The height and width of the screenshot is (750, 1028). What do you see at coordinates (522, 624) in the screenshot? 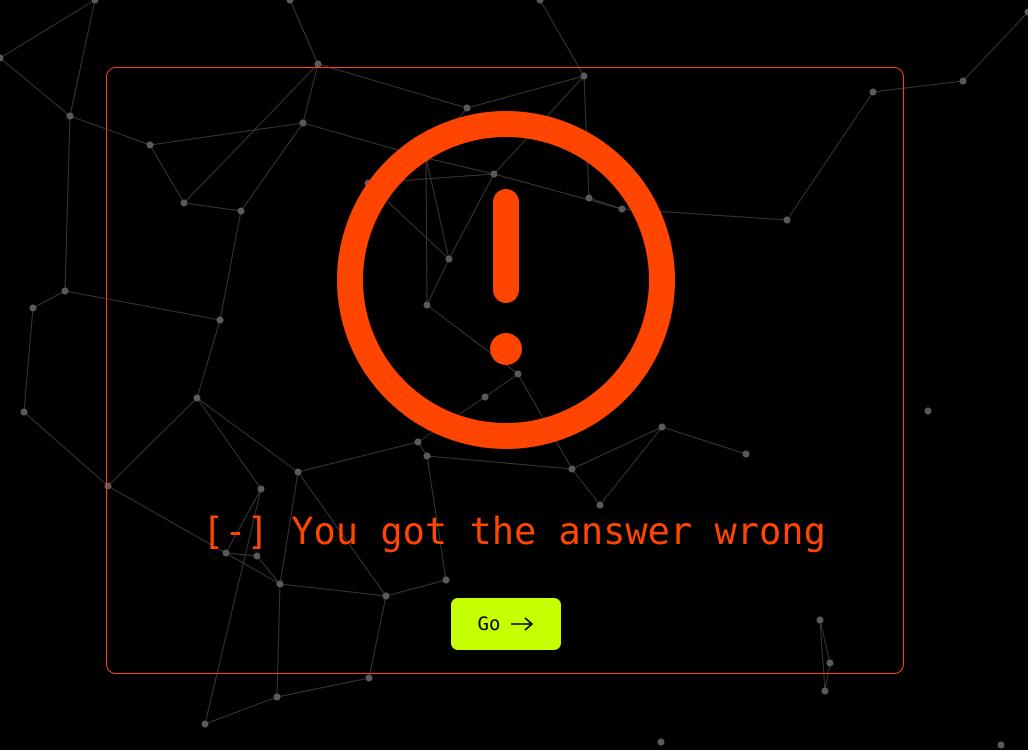
I see `arrow-right-icon` at bounding box center [522, 624].